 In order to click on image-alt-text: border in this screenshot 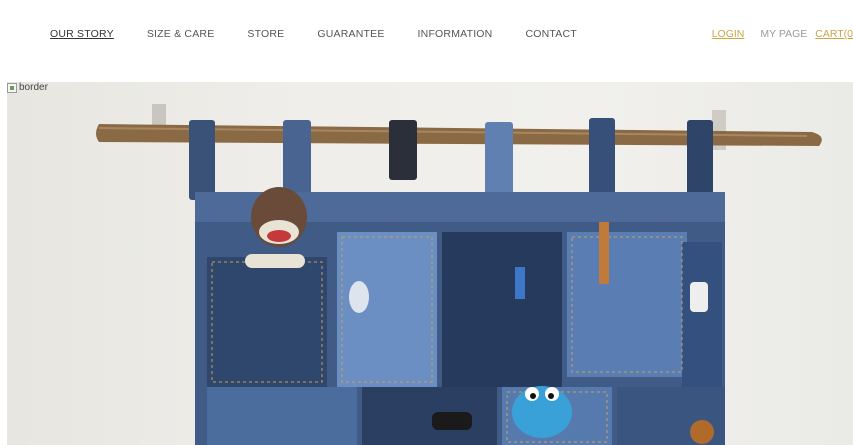, I will do `click(33, 87)`.